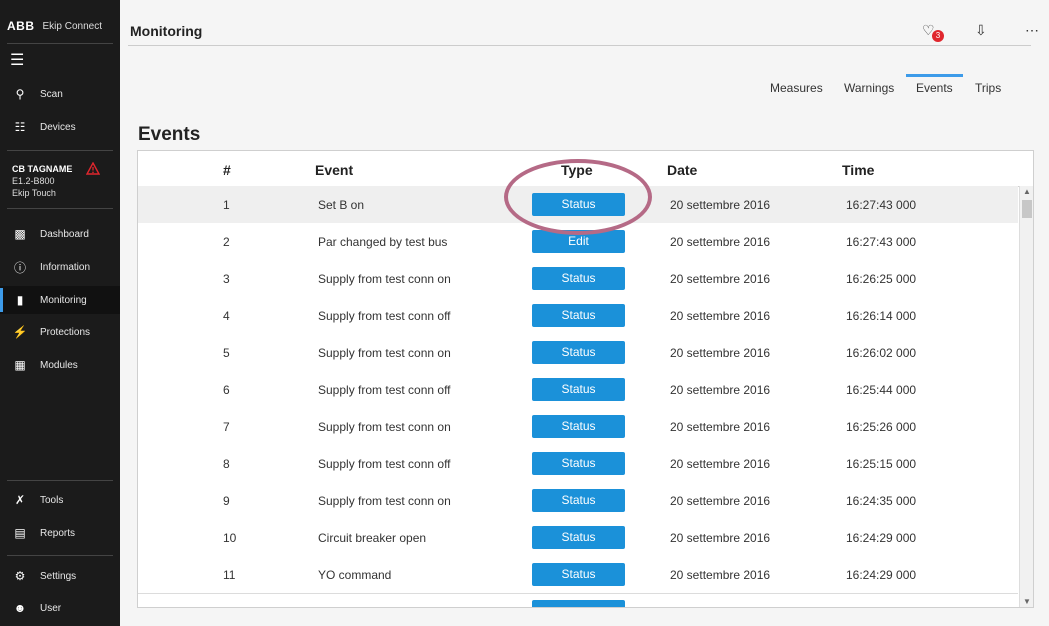 The height and width of the screenshot is (626, 1049). Describe the element at coordinates (20, 365) in the screenshot. I see `modules-grid-icon: ▦` at that location.